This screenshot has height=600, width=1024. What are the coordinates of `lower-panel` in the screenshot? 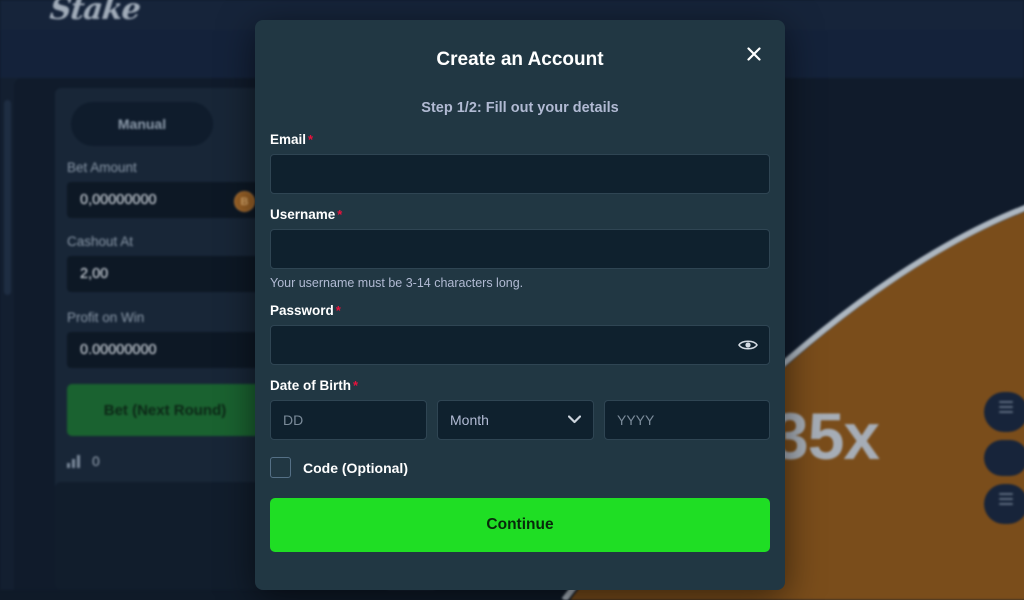 It's located at (161, 536).